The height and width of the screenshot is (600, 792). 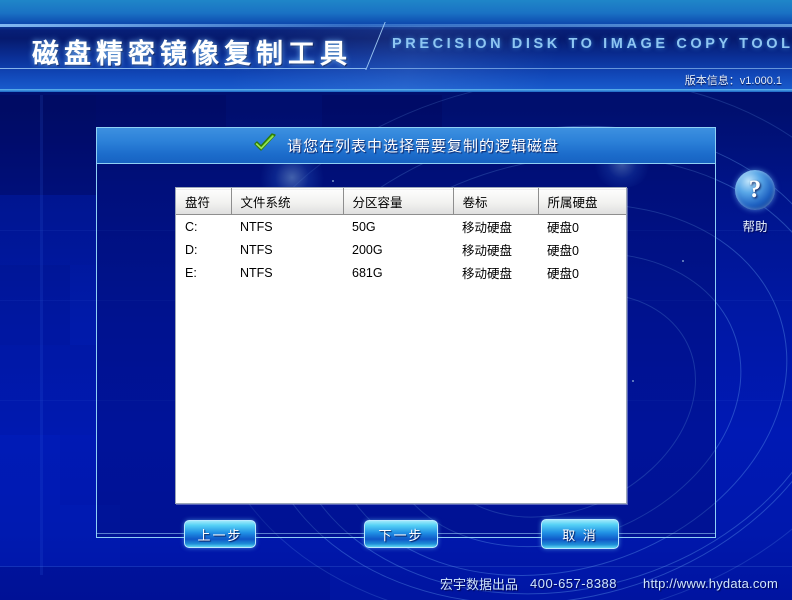 I want to click on cell-partition-size: 681G, so click(x=367, y=272).